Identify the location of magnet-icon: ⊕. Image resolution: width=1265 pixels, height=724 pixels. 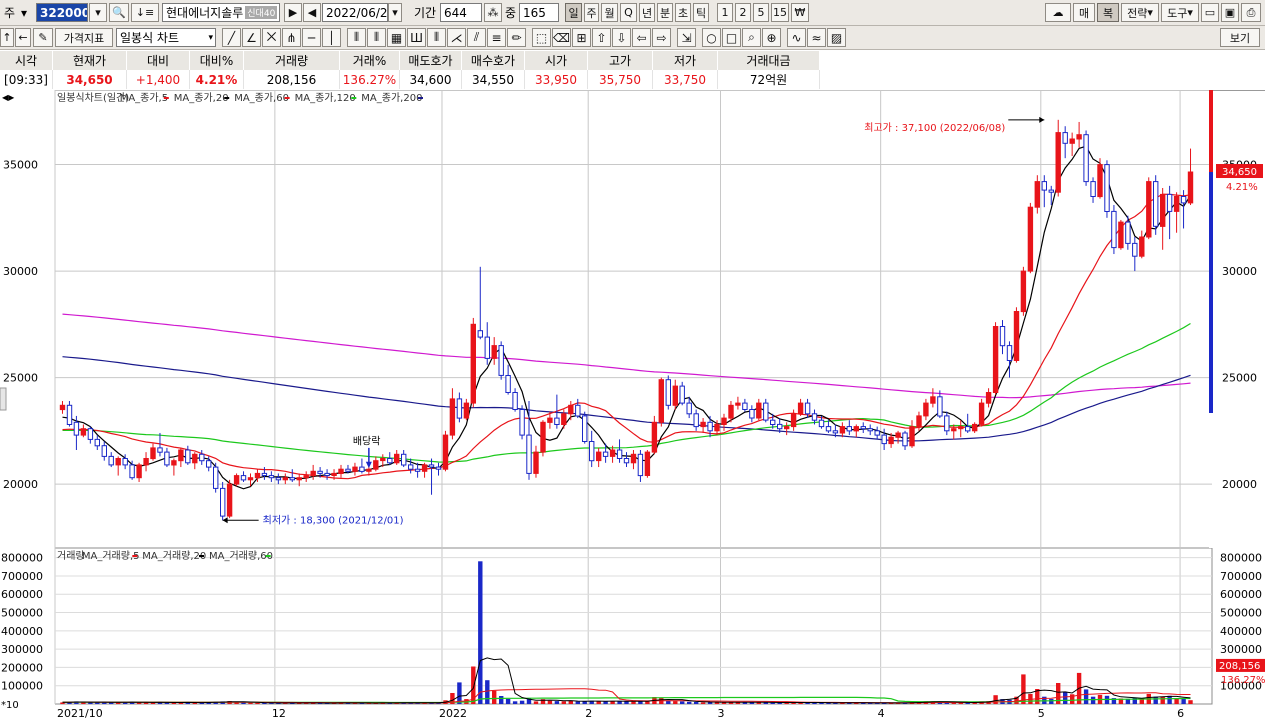
(771, 37).